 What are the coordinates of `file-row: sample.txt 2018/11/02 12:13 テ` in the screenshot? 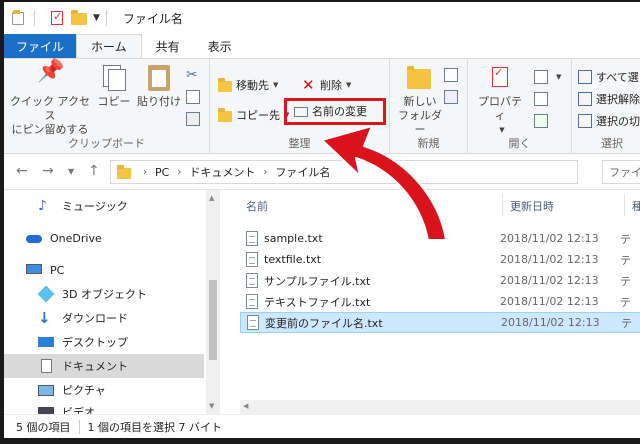 It's located at (440, 238).